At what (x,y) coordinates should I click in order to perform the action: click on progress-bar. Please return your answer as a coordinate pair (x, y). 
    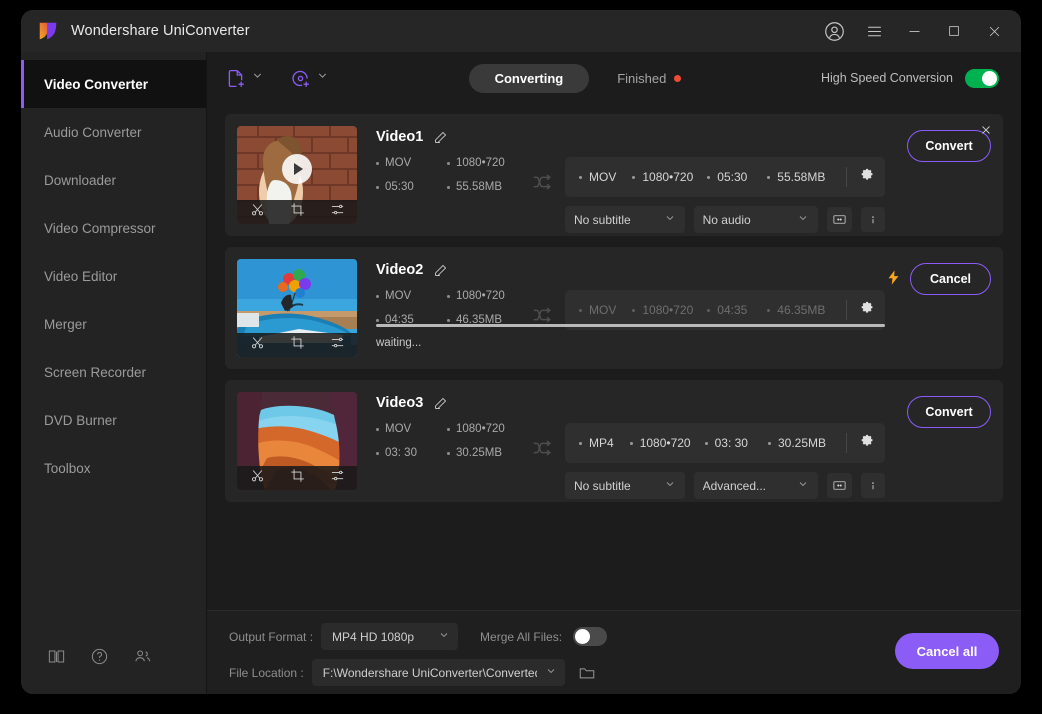
    Looking at the image, I should click on (630, 325).